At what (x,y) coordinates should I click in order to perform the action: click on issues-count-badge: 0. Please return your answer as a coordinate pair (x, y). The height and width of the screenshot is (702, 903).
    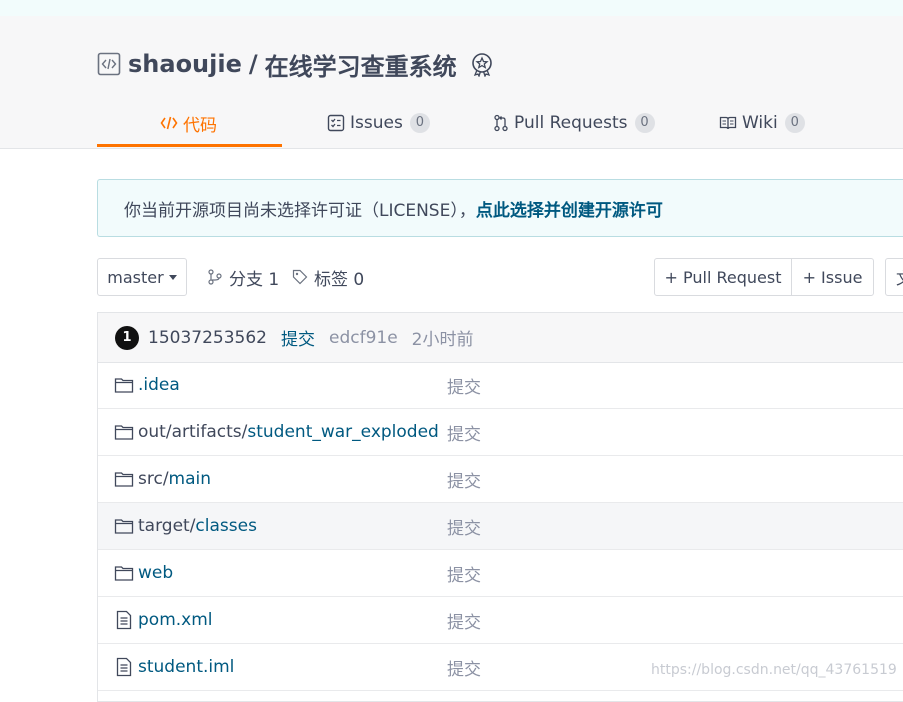
    Looking at the image, I should click on (419, 123).